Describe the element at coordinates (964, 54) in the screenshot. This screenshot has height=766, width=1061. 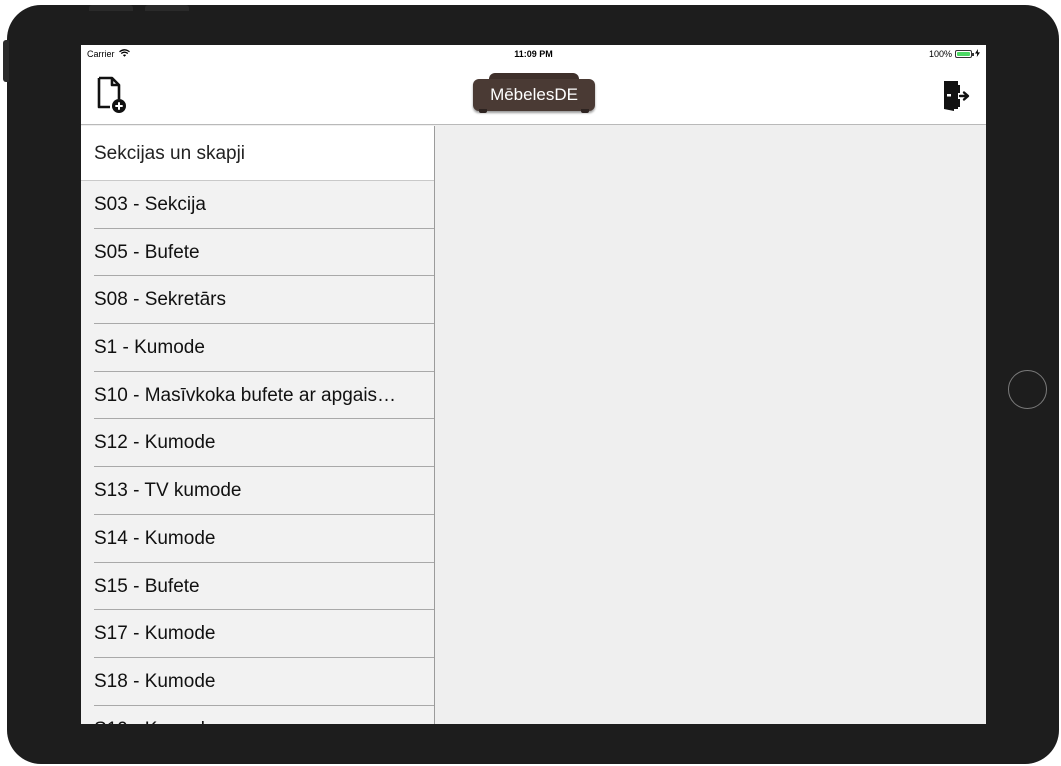
I see `battery-icon` at that location.